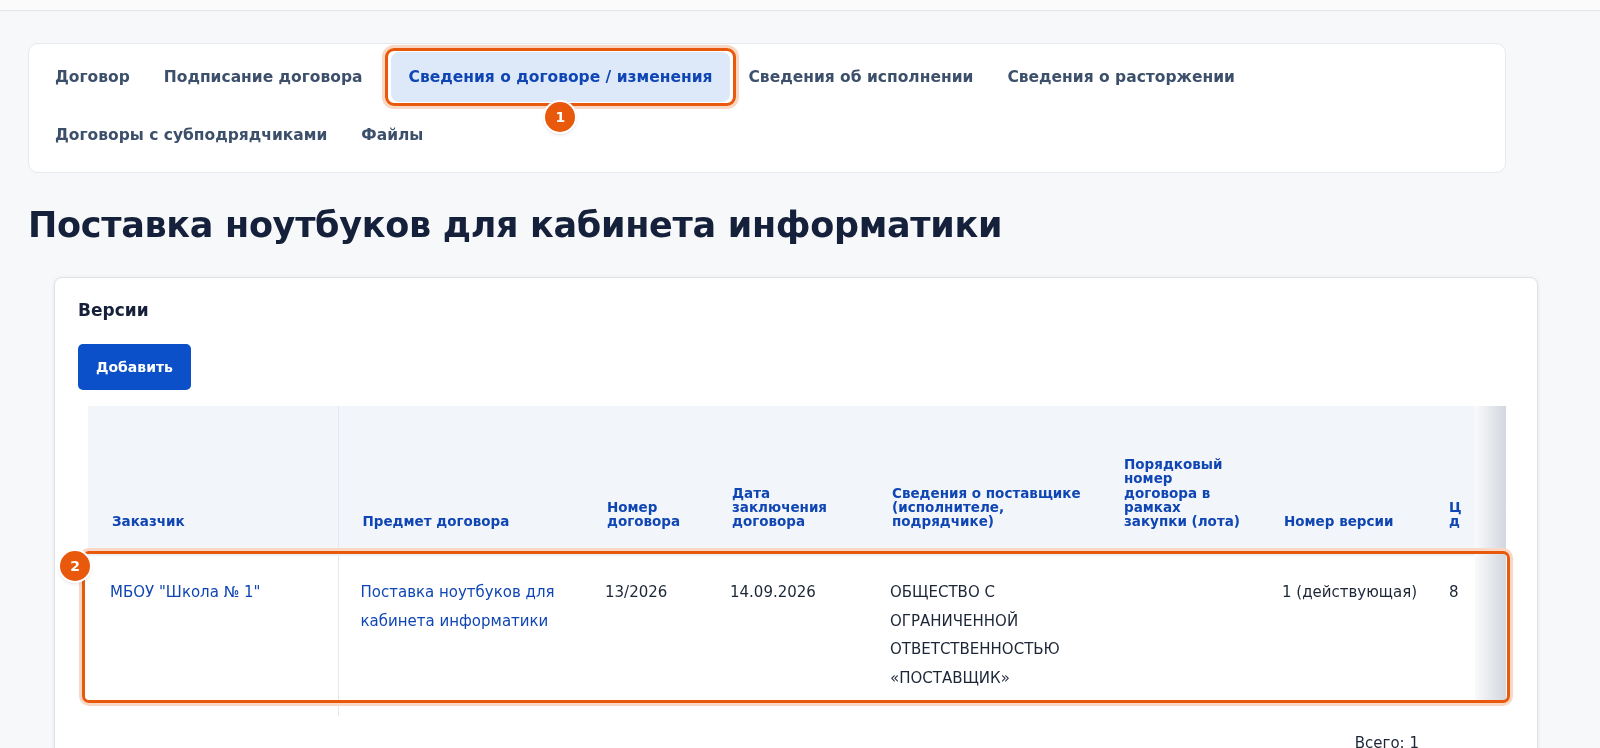  Describe the element at coordinates (1456, 514) in the screenshot. I see `column-header: Ц д` at that location.